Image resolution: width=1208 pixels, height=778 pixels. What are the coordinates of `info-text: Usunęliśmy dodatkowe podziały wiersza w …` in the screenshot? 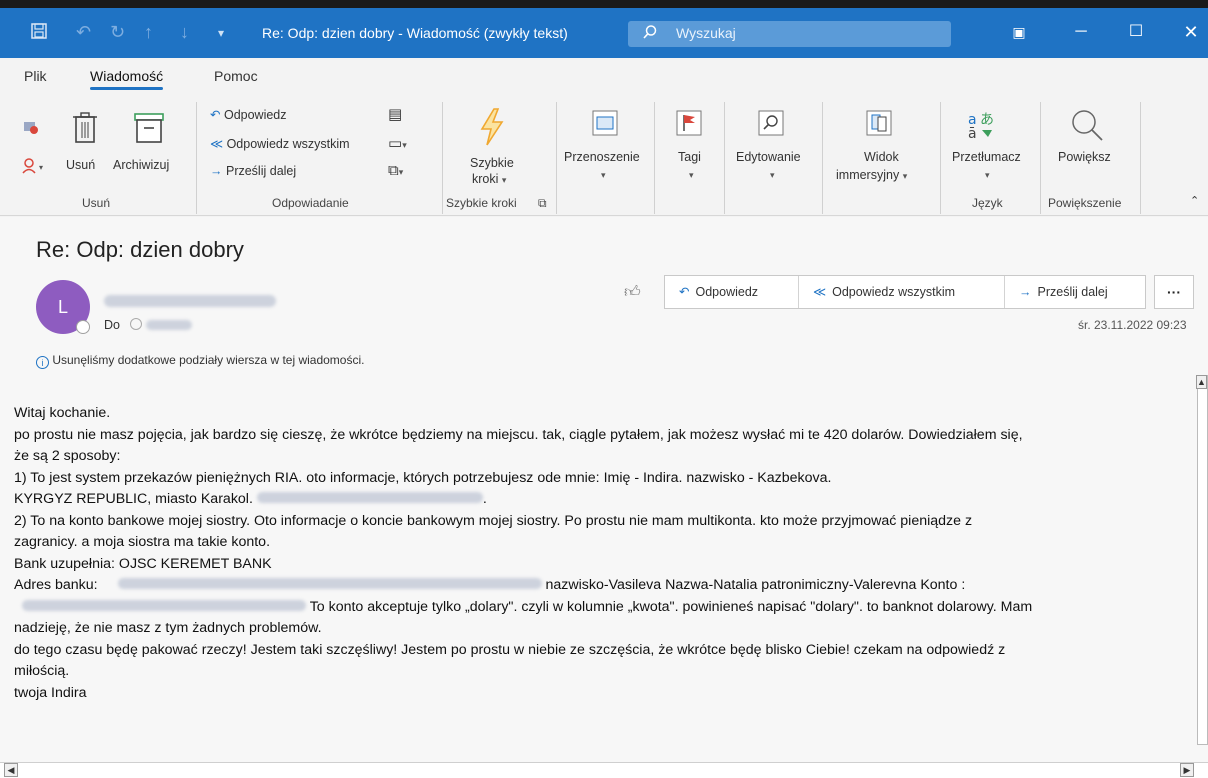 It's located at (208, 360).